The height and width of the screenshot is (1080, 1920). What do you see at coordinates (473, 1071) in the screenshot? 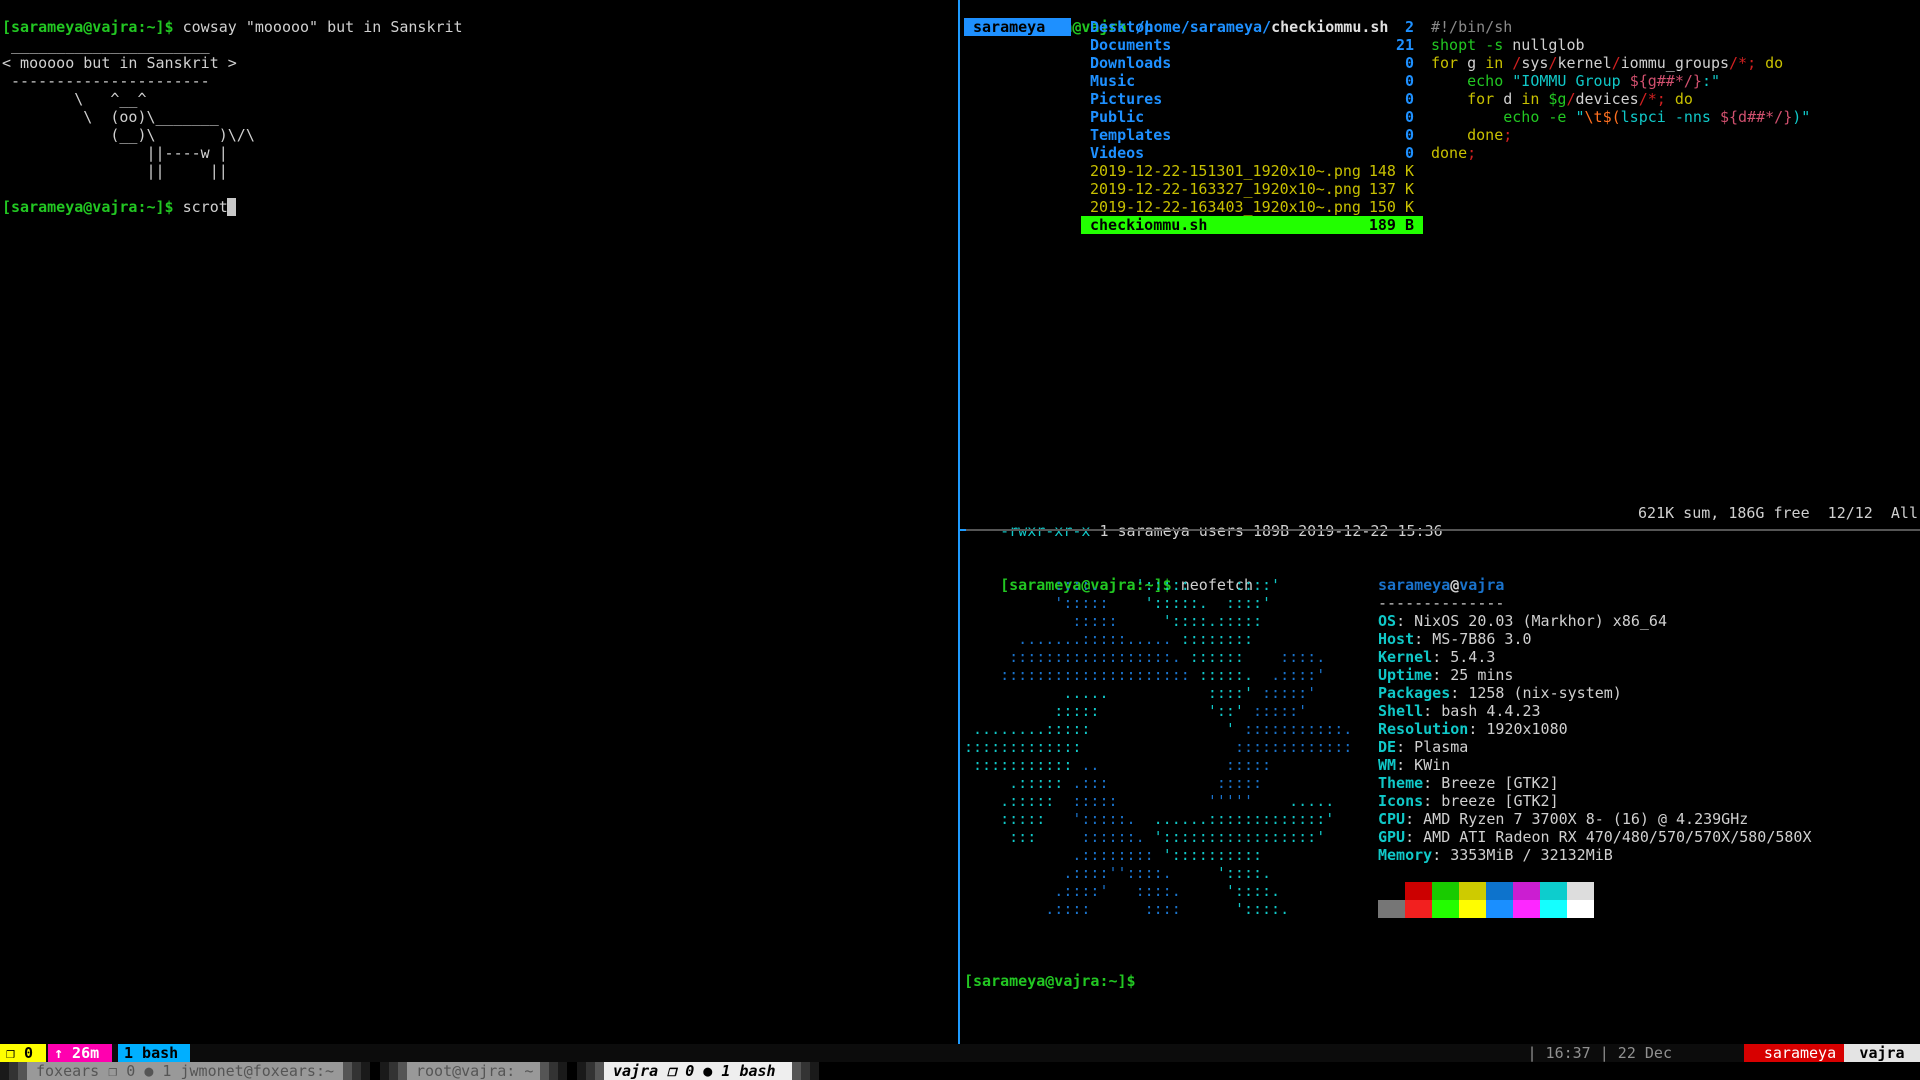
I see `taskbar-window: root@vajra: ~` at bounding box center [473, 1071].